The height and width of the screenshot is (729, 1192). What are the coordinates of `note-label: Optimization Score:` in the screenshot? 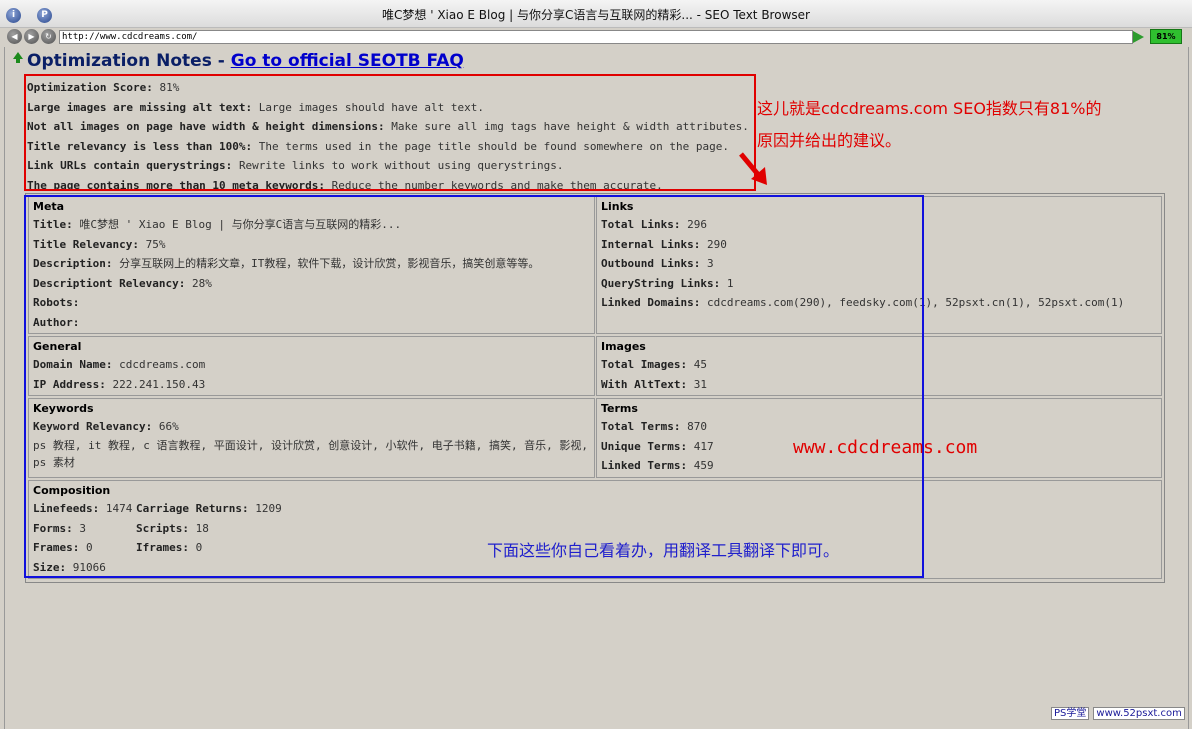 It's located at (90, 87).